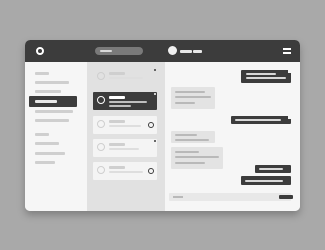 This screenshot has width=325, height=250. I want to click on hamburger-icon, so click(287, 51).